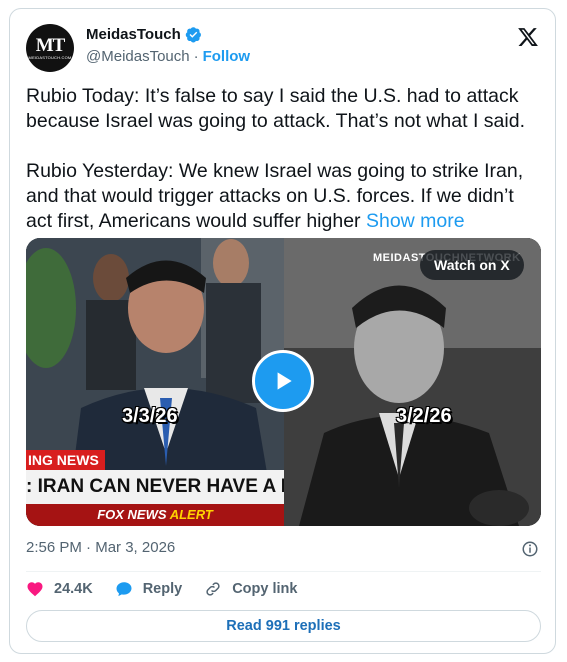 The image size is (567, 662). I want to click on x-logo-icon, so click(528, 37).